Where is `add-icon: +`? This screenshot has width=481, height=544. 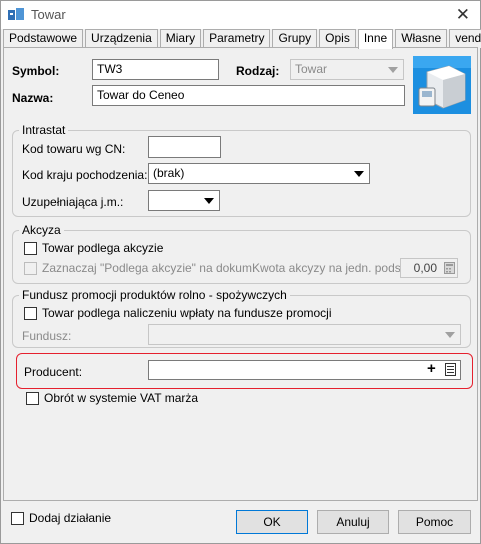 add-icon: + is located at coordinates (431, 368).